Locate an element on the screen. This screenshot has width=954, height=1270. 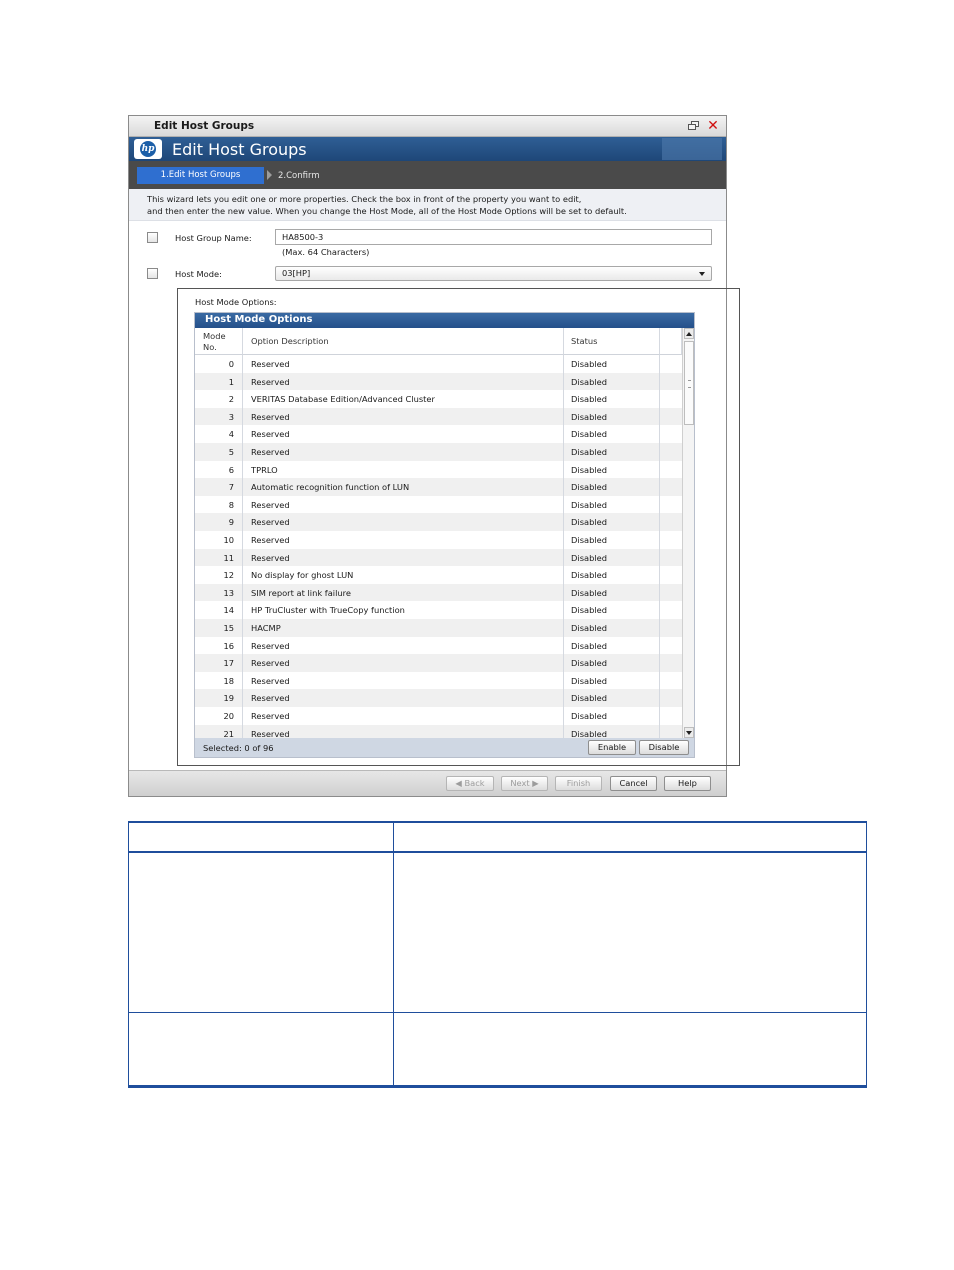
table-row: 11 Reserved Disabled is located at coordinates (438, 557).